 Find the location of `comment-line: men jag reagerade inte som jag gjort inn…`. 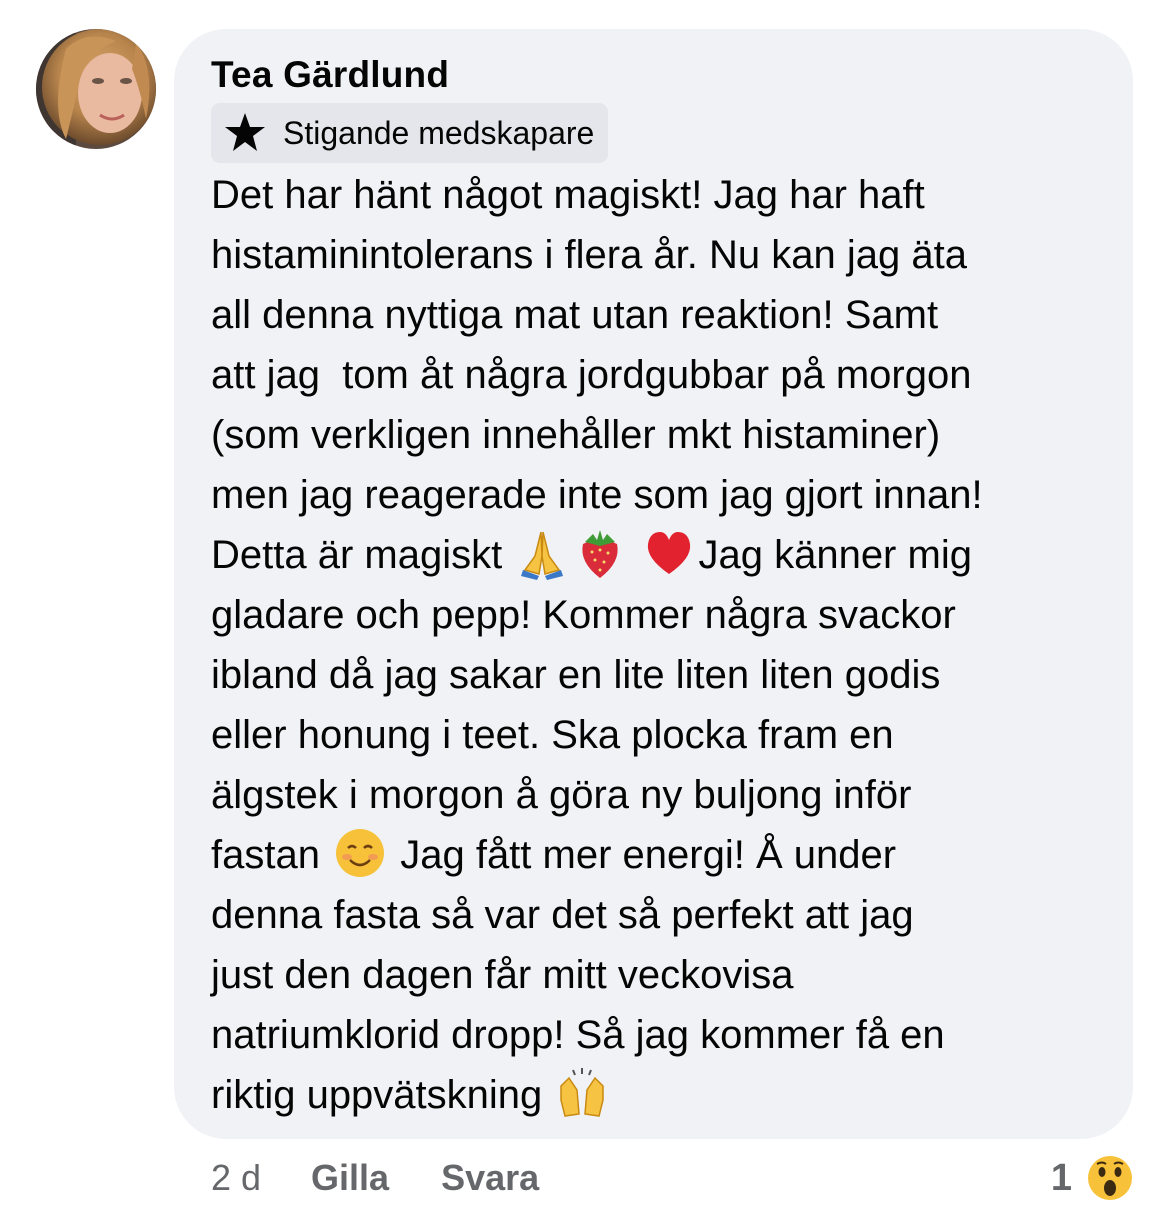

comment-line: men jag reagerade inte som jag gjort inn… is located at coordinates (597, 495).